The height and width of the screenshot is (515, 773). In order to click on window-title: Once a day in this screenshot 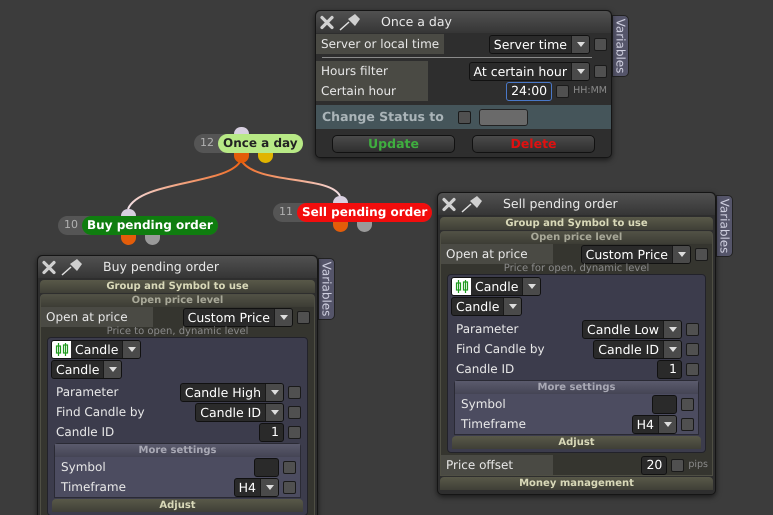, I will do `click(416, 21)`.